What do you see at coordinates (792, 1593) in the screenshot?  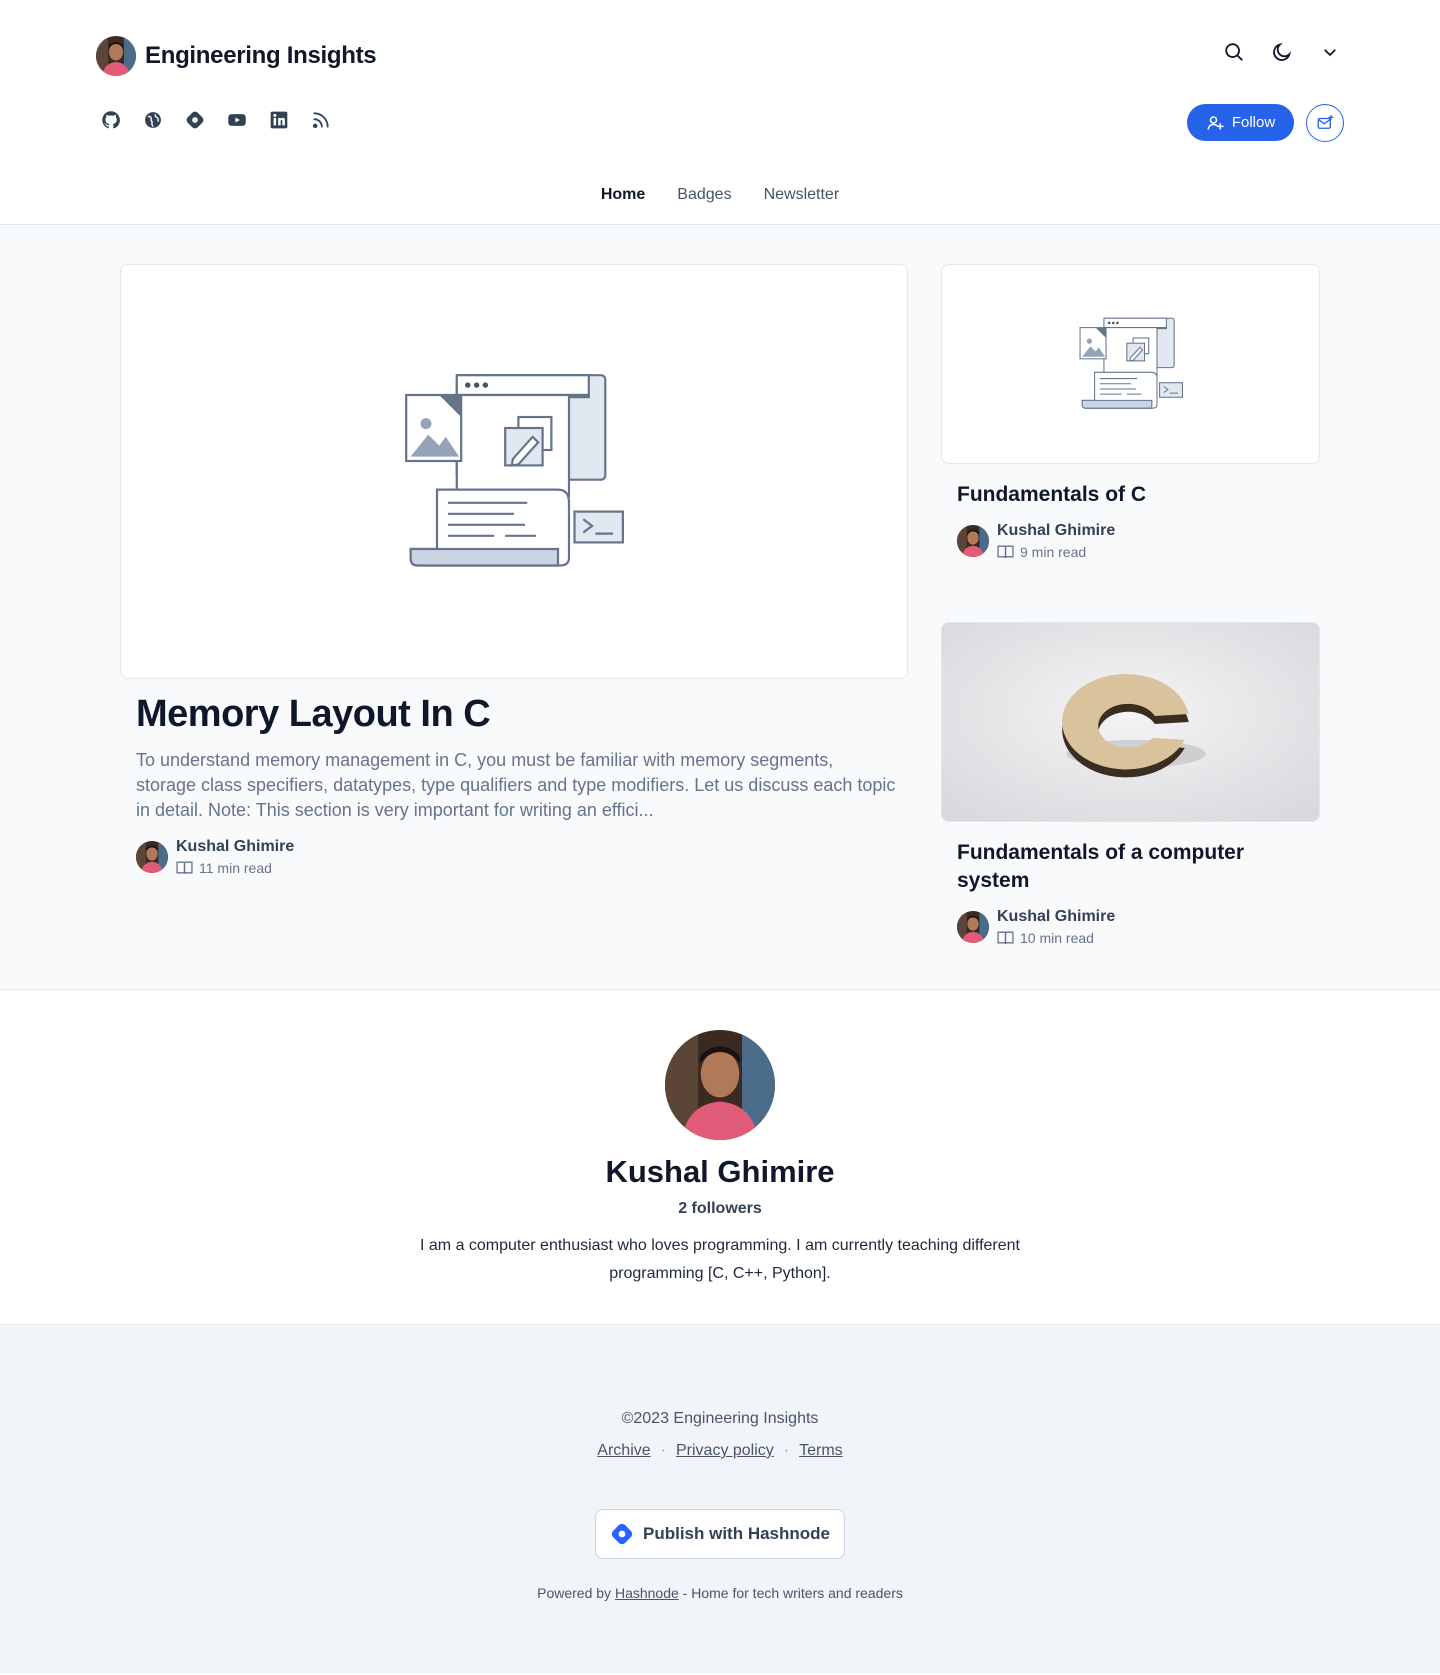 I see `powered-suffix: - Home for tech writers and readers` at bounding box center [792, 1593].